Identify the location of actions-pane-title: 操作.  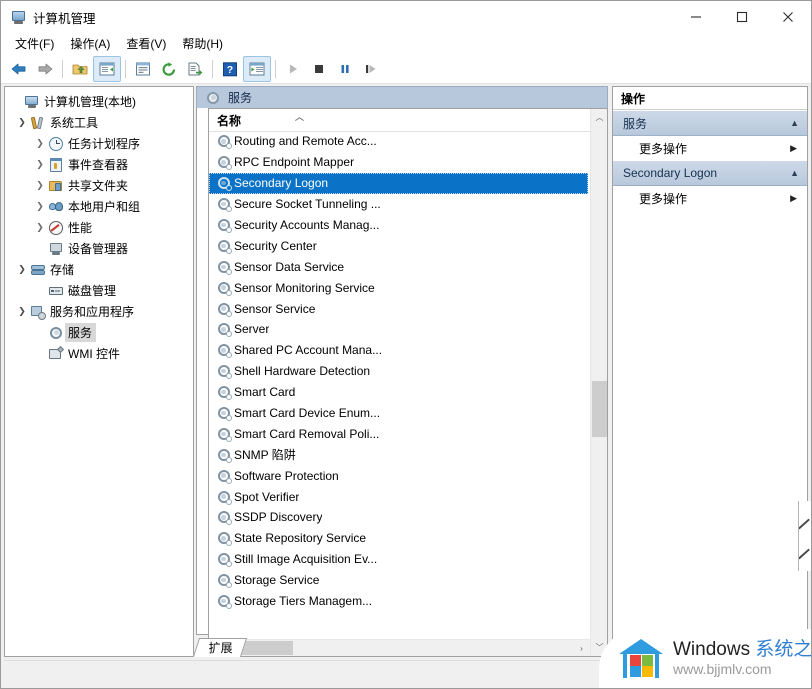
(710, 98).